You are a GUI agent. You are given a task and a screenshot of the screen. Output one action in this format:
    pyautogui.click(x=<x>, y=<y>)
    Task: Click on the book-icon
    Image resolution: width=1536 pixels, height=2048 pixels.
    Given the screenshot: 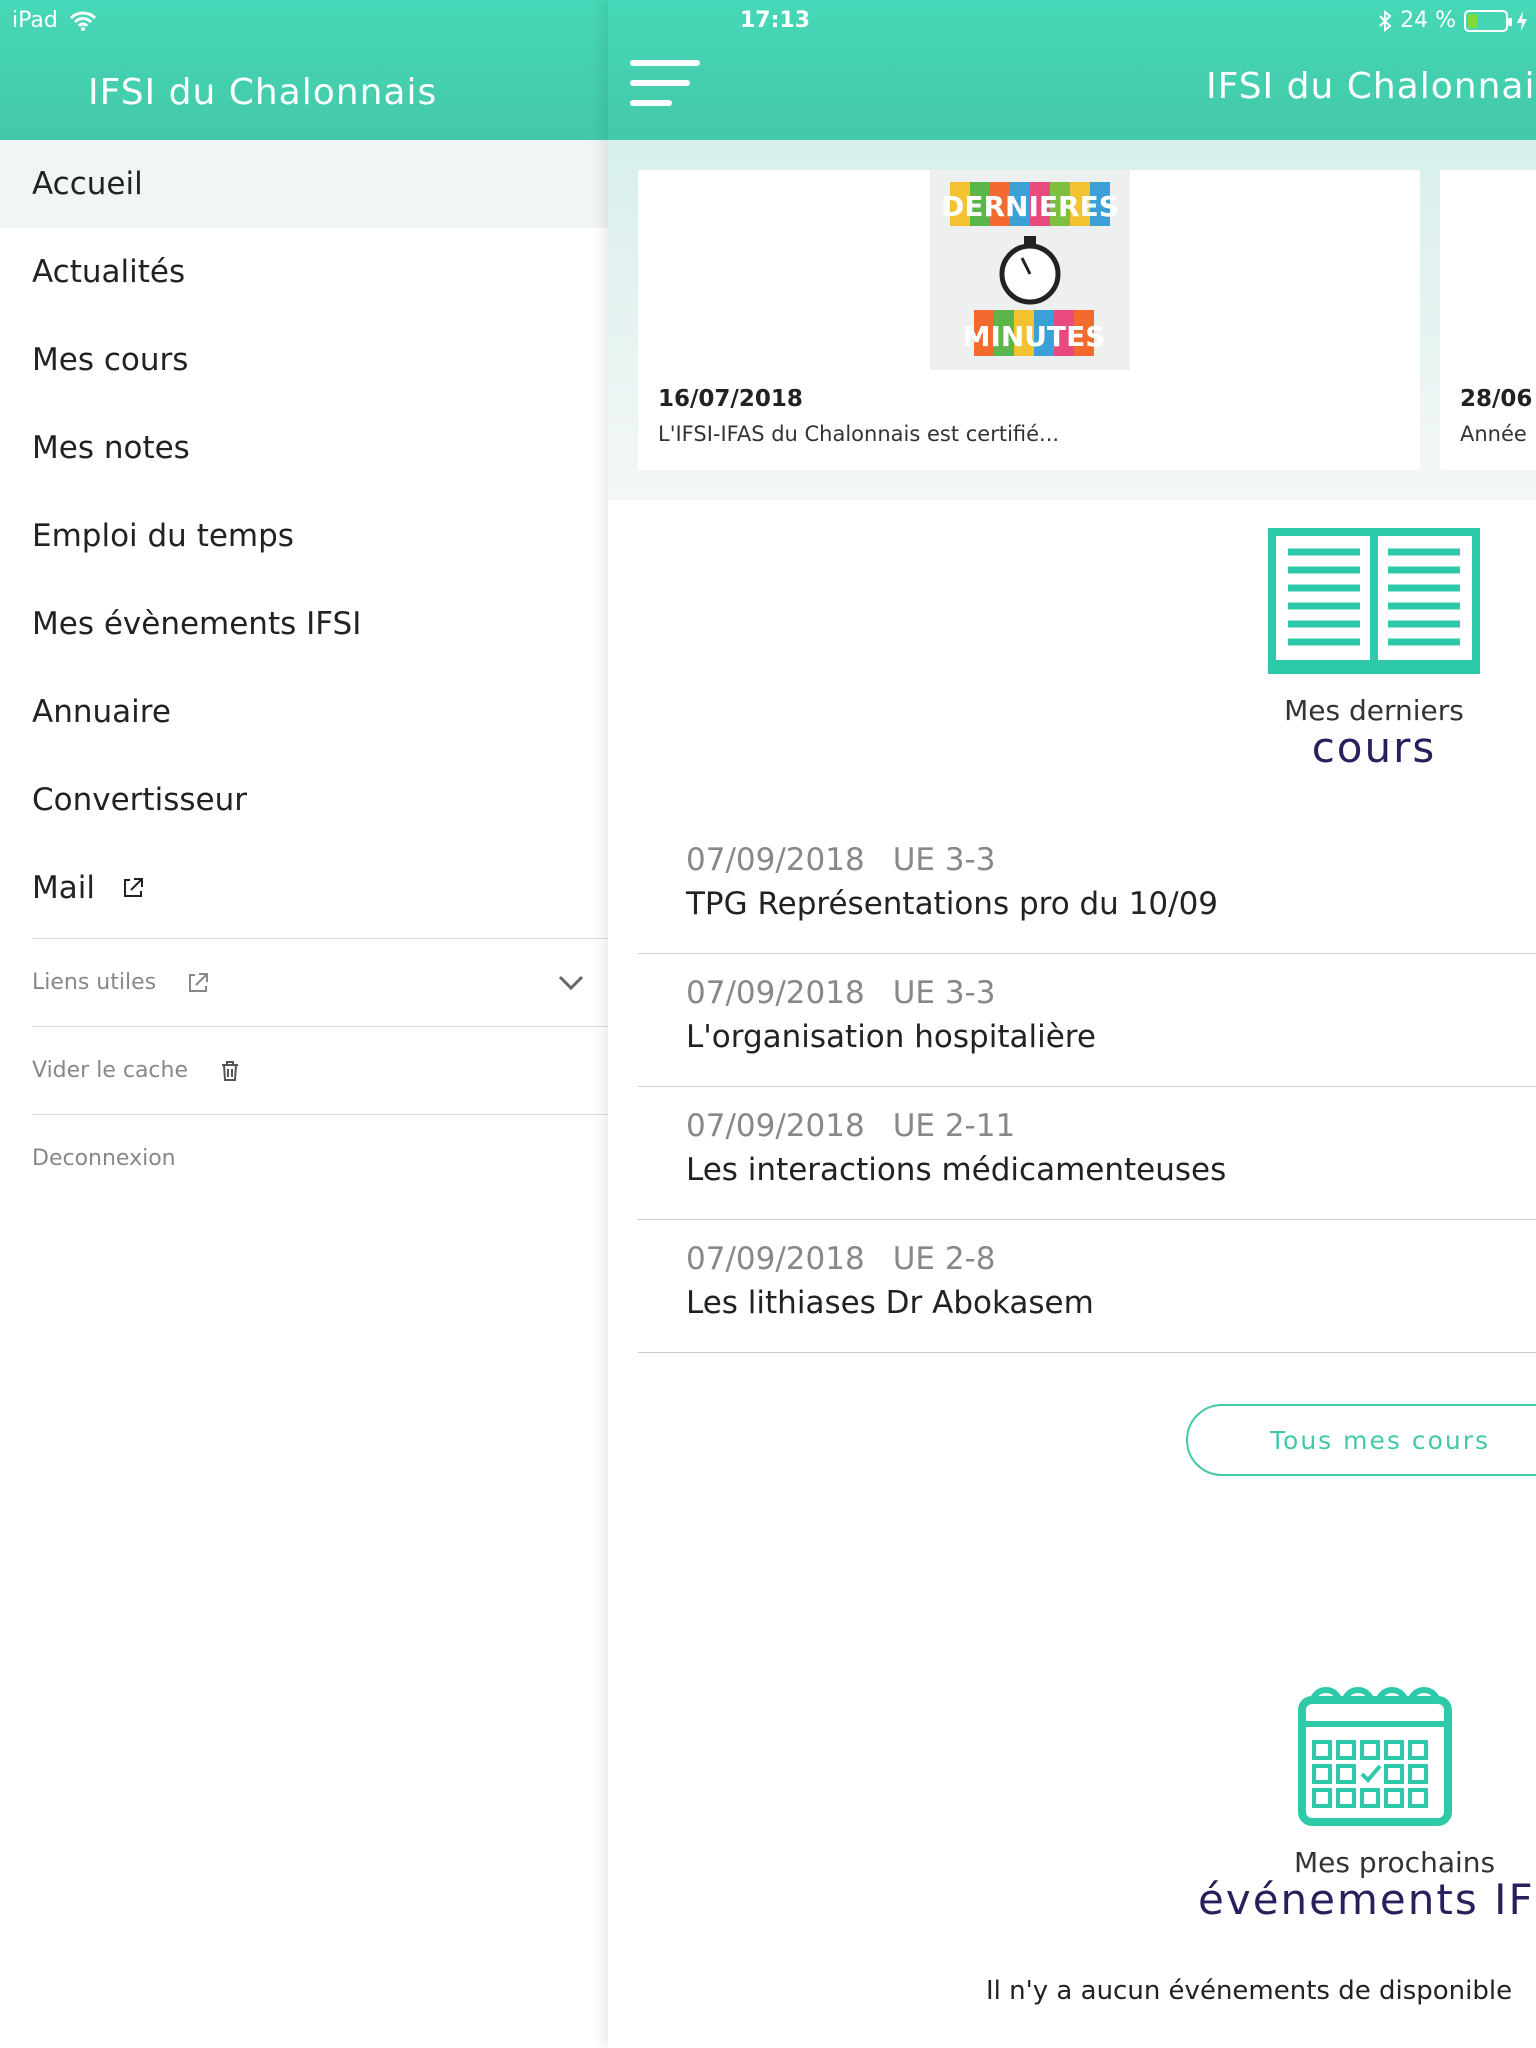 What is the action you would take?
    pyautogui.click(x=1374, y=601)
    